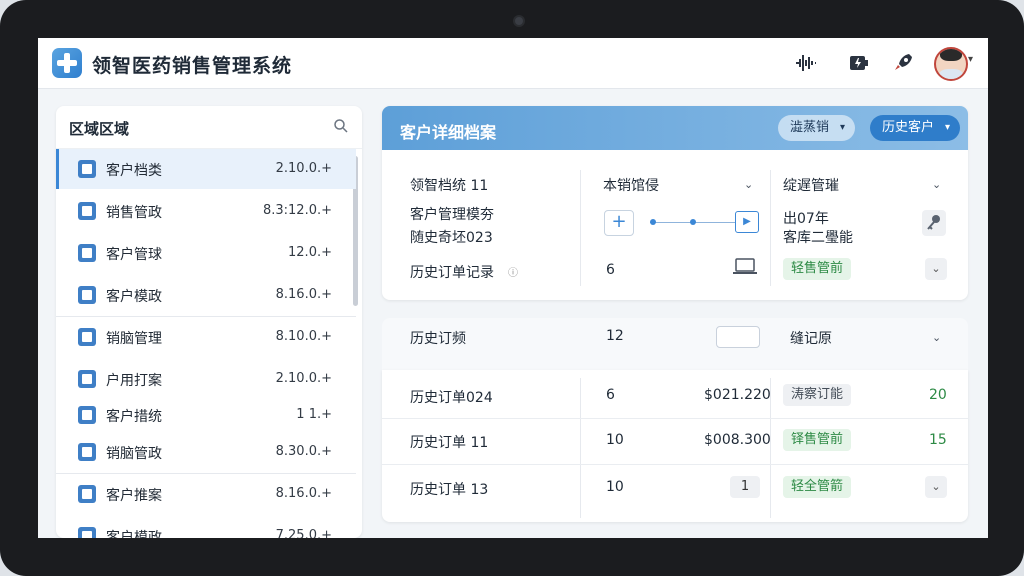 The image size is (1024, 576). What do you see at coordinates (67, 63) in the screenshot?
I see `medical-cross-logo-icon` at bounding box center [67, 63].